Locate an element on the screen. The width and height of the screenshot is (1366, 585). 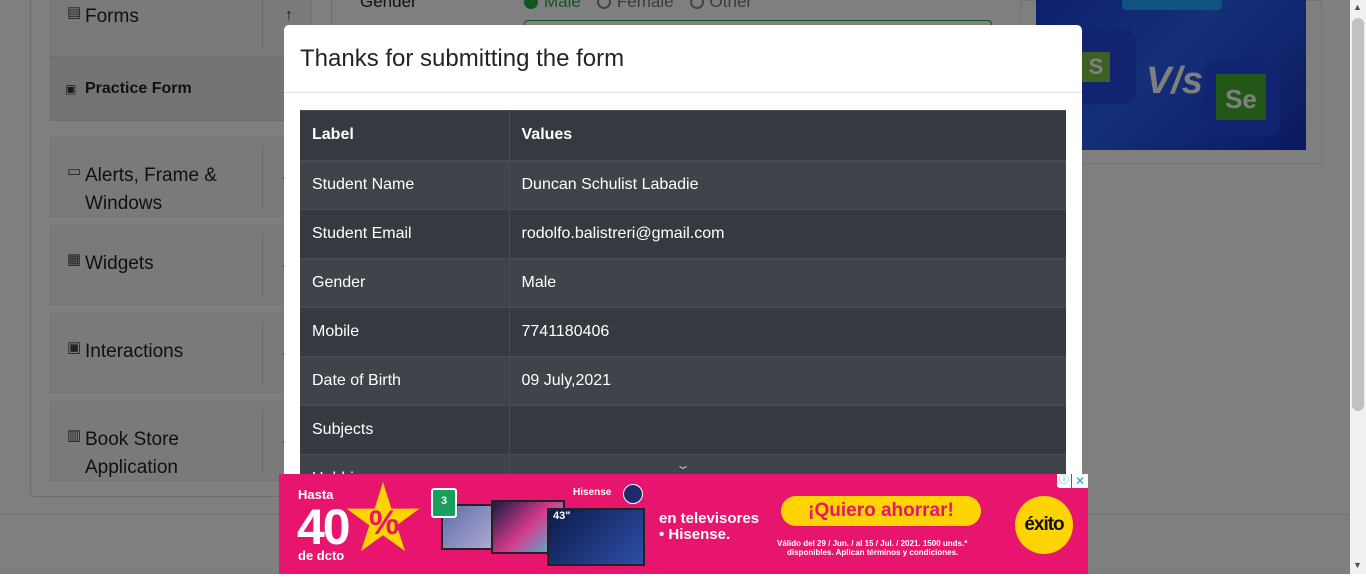
exito-logo: éxito is located at coordinates (1044, 525).